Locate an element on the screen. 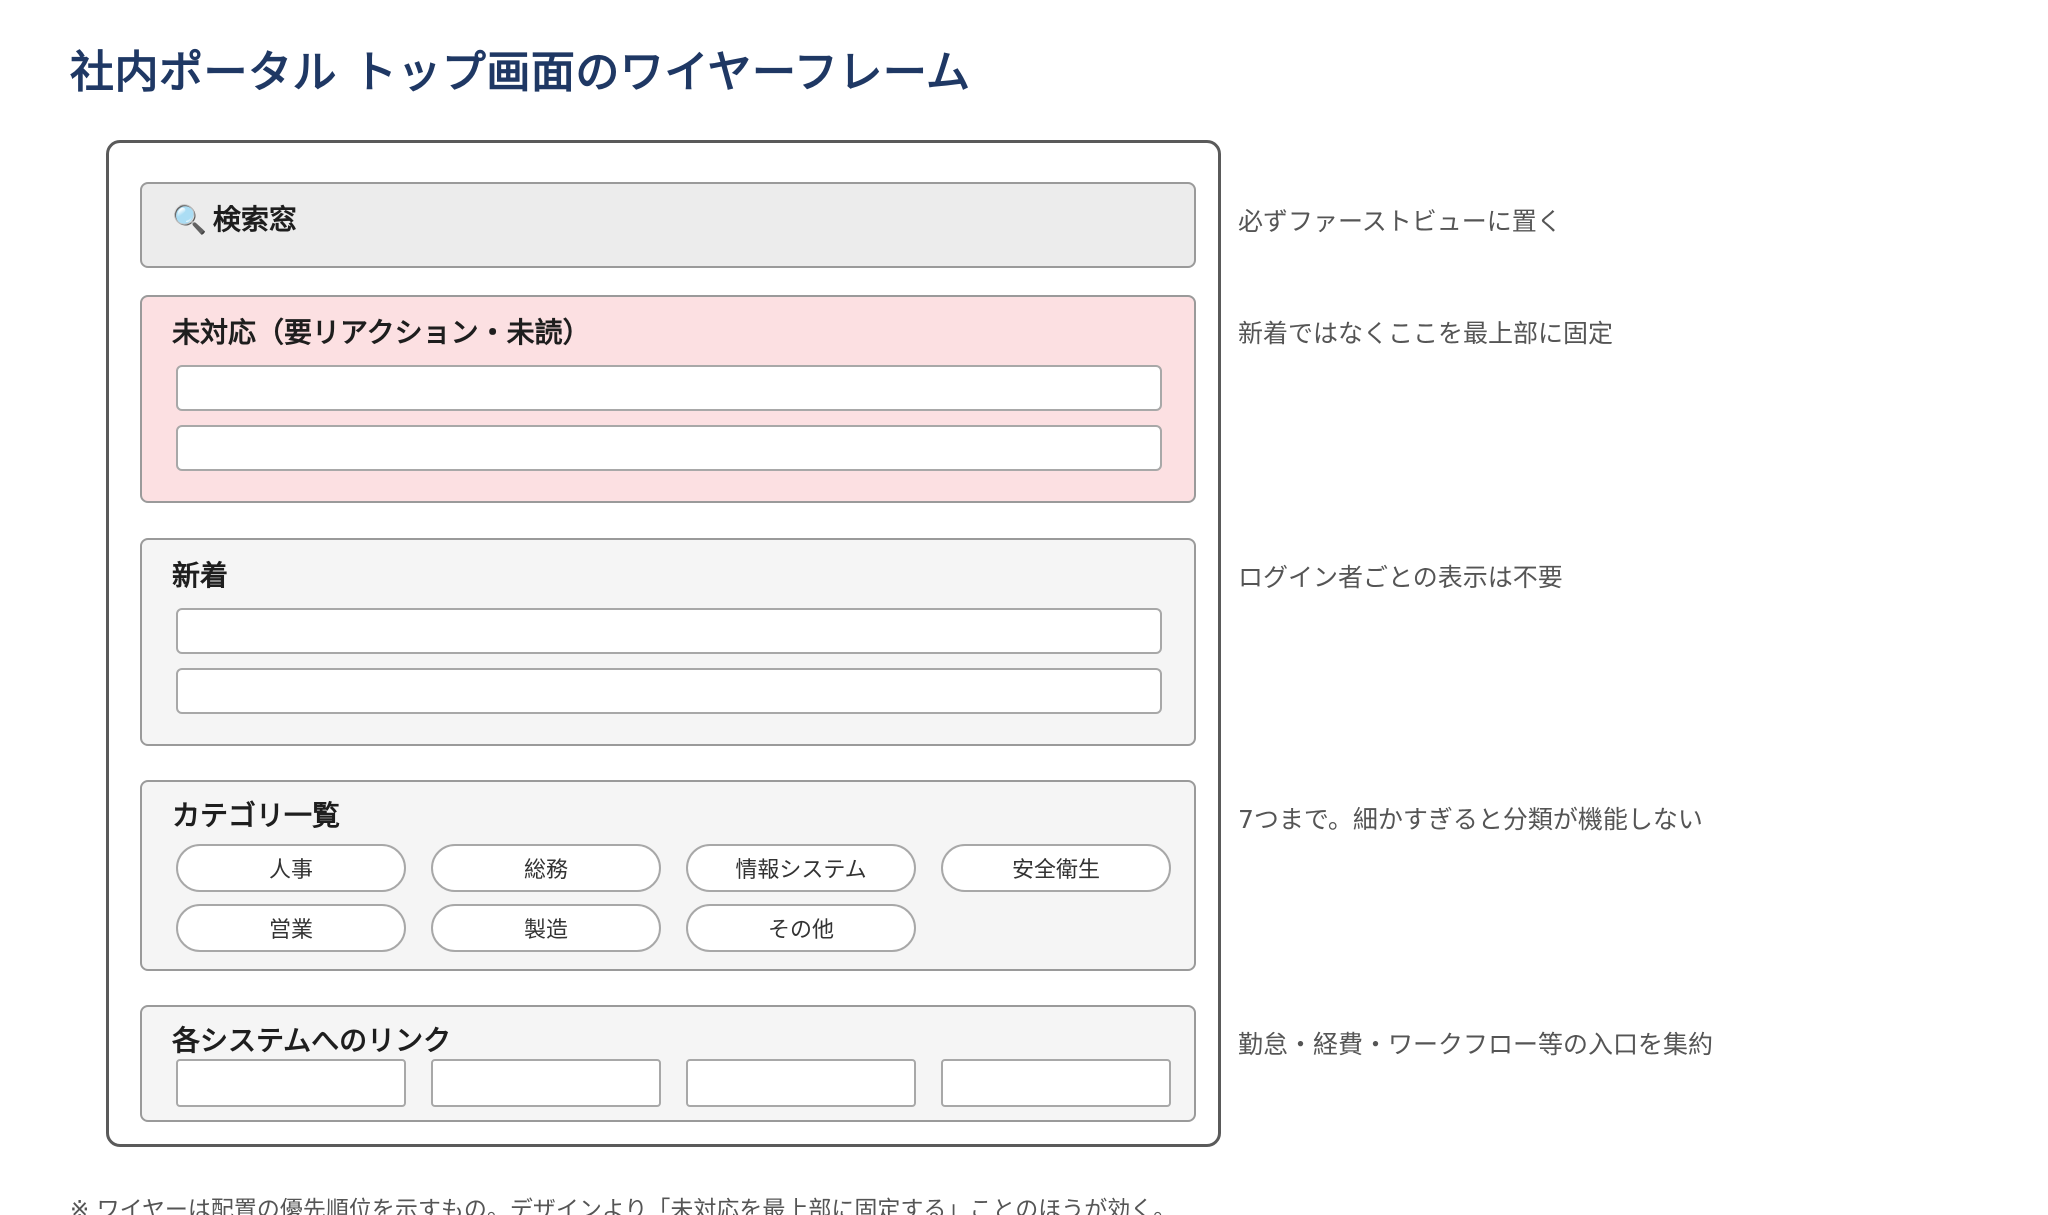 This screenshot has height=1215, width=2048. search-label-text: 検索窓 is located at coordinates (254, 219).